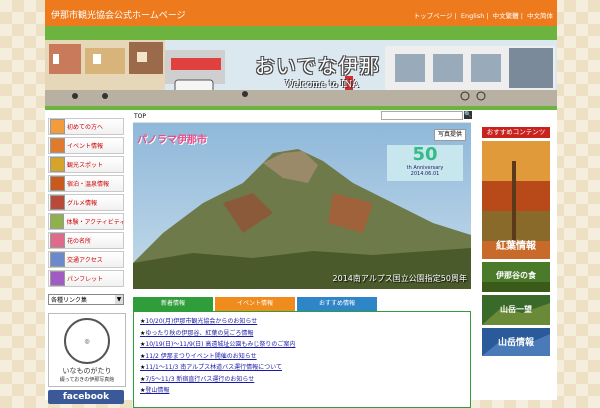 This screenshot has width=600, height=408. What do you see at coordinates (87, 341) in the screenshot?
I see `camera-logo-icon: ◎` at bounding box center [87, 341].